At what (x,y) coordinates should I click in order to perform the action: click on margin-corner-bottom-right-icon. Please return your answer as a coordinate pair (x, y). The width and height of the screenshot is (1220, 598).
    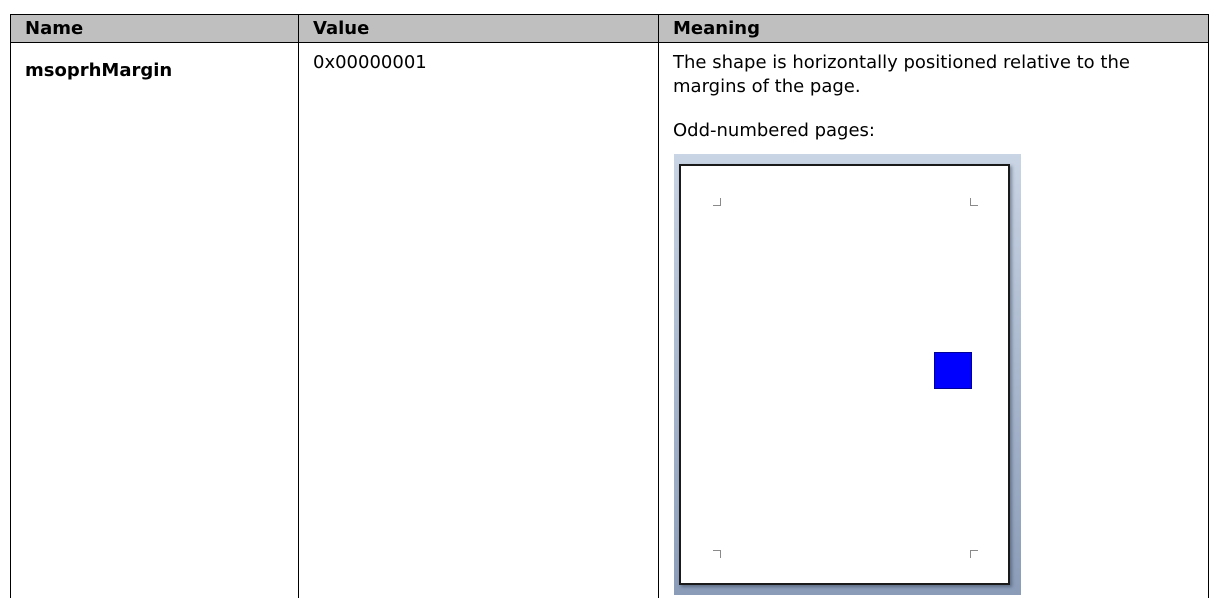
    Looking at the image, I should click on (974, 554).